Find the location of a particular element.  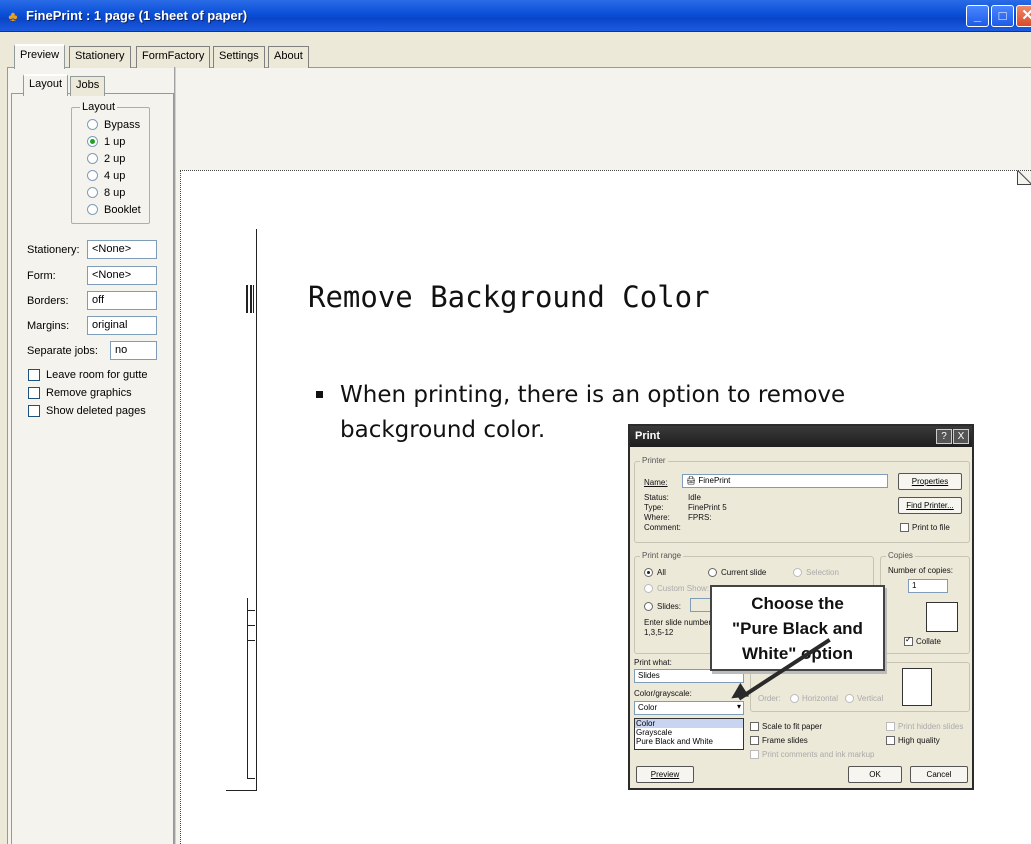

where-value: FPRS: is located at coordinates (700, 517).